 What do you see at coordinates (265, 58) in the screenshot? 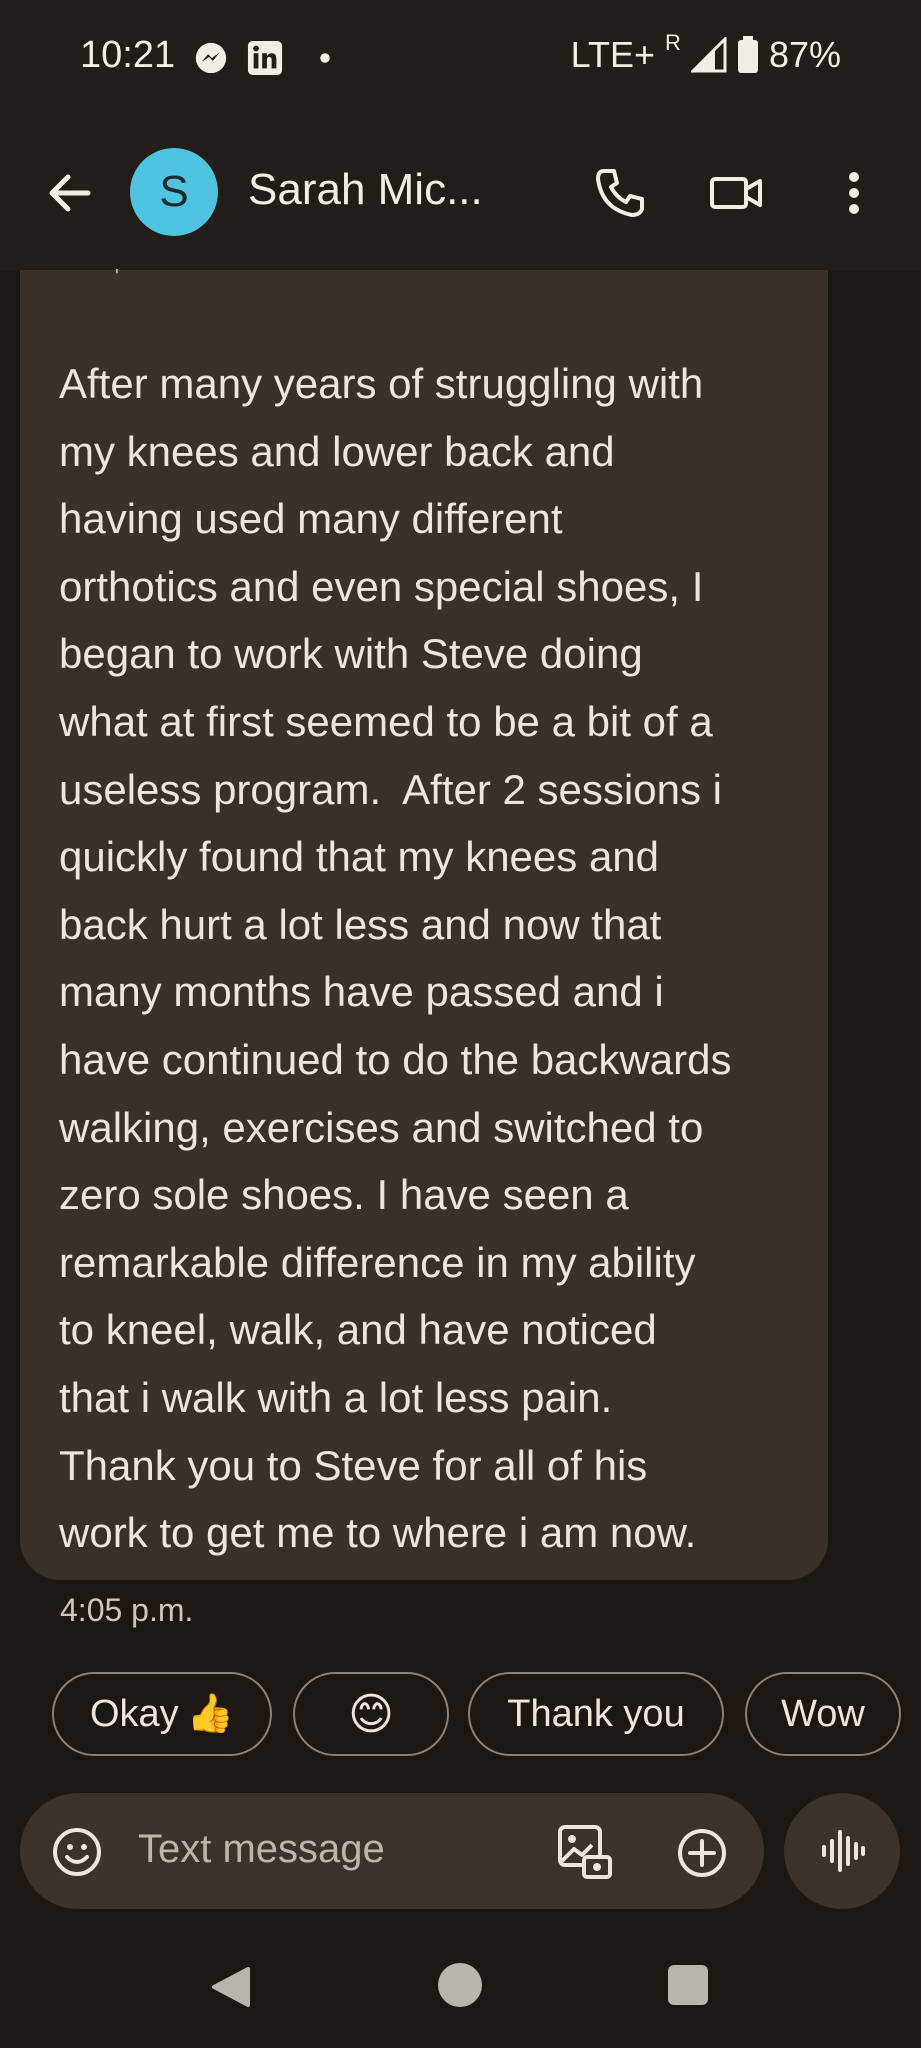
I see `linkedin-icon` at bounding box center [265, 58].